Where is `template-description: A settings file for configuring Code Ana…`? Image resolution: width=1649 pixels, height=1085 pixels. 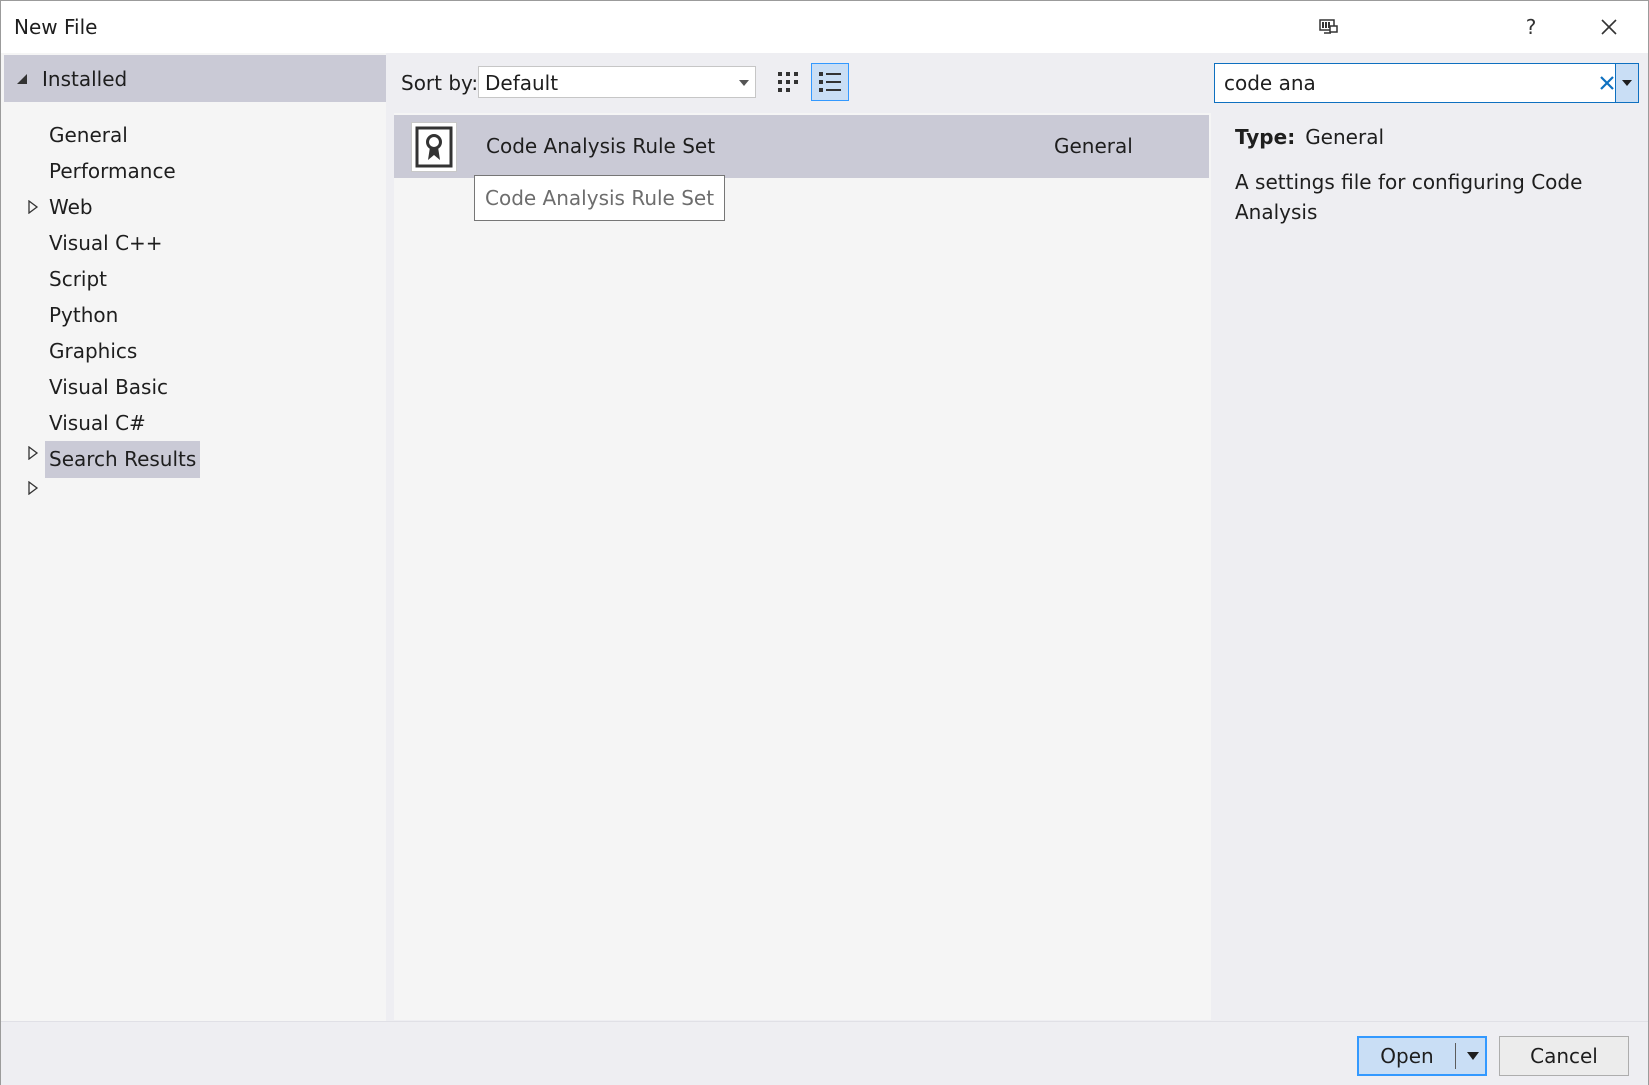
template-description: A settings file for configuring Code Ana… is located at coordinates (1409, 197).